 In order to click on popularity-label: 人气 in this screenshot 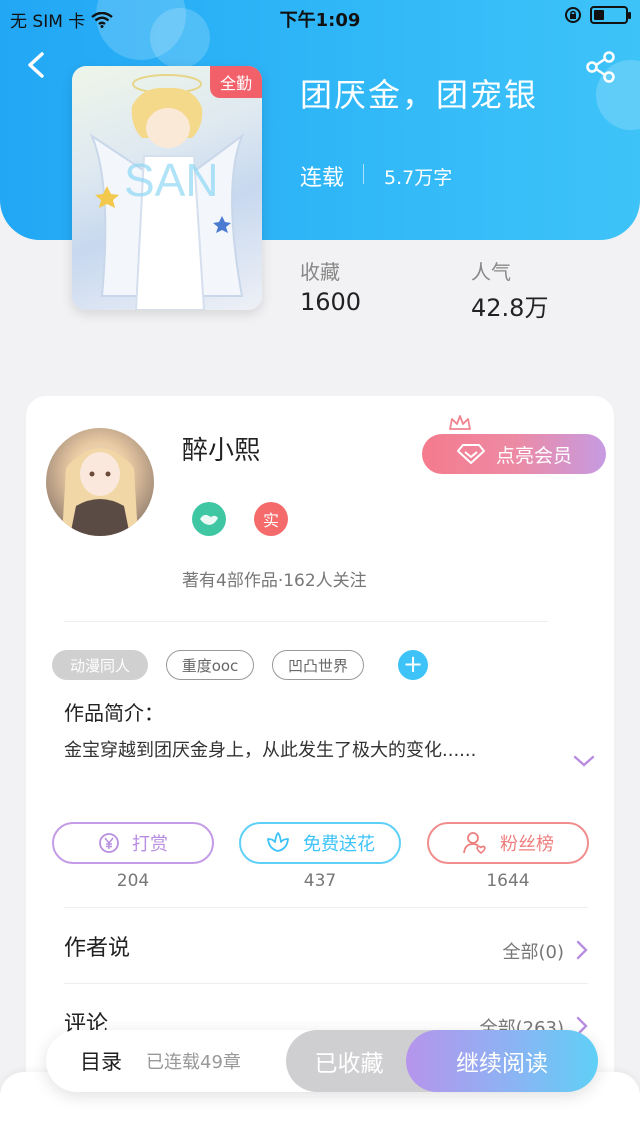, I will do `click(491, 272)`.